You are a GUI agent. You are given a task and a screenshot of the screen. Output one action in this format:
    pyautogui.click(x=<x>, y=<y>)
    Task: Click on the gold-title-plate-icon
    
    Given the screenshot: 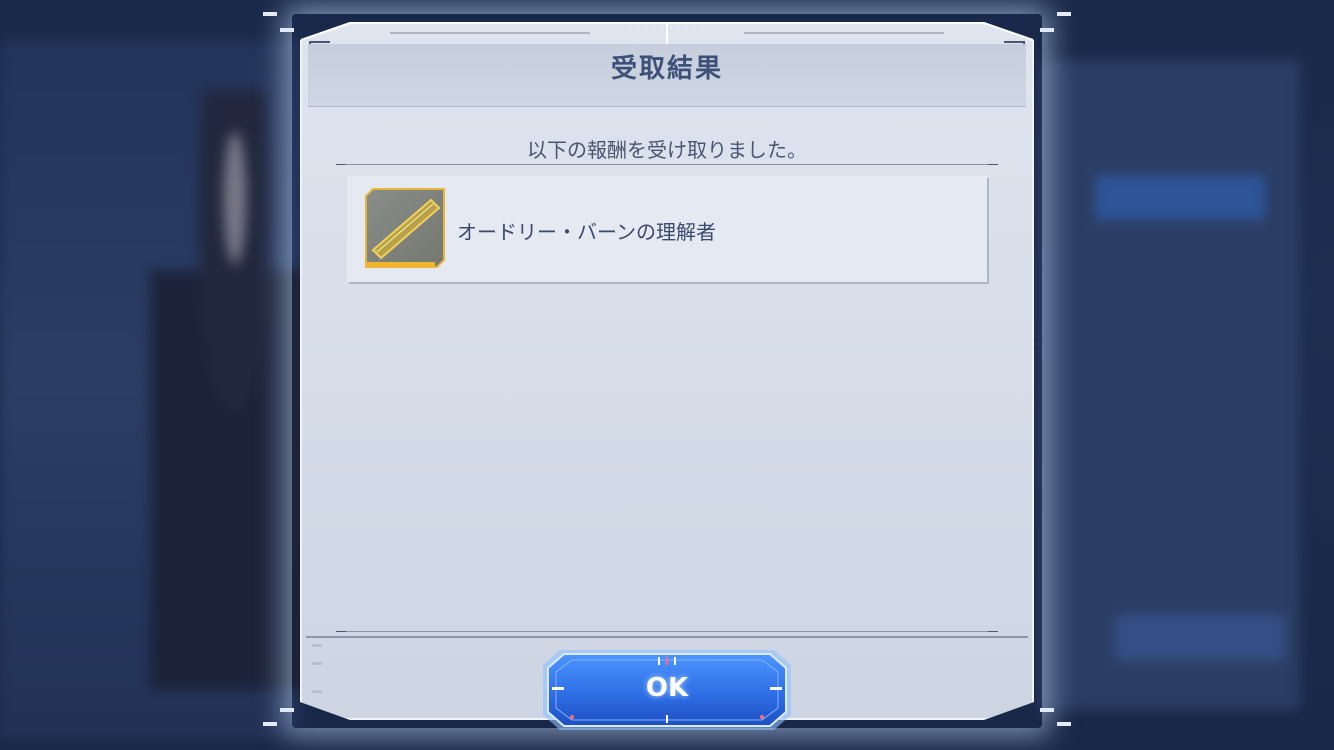 What is the action you would take?
    pyautogui.click(x=405, y=228)
    